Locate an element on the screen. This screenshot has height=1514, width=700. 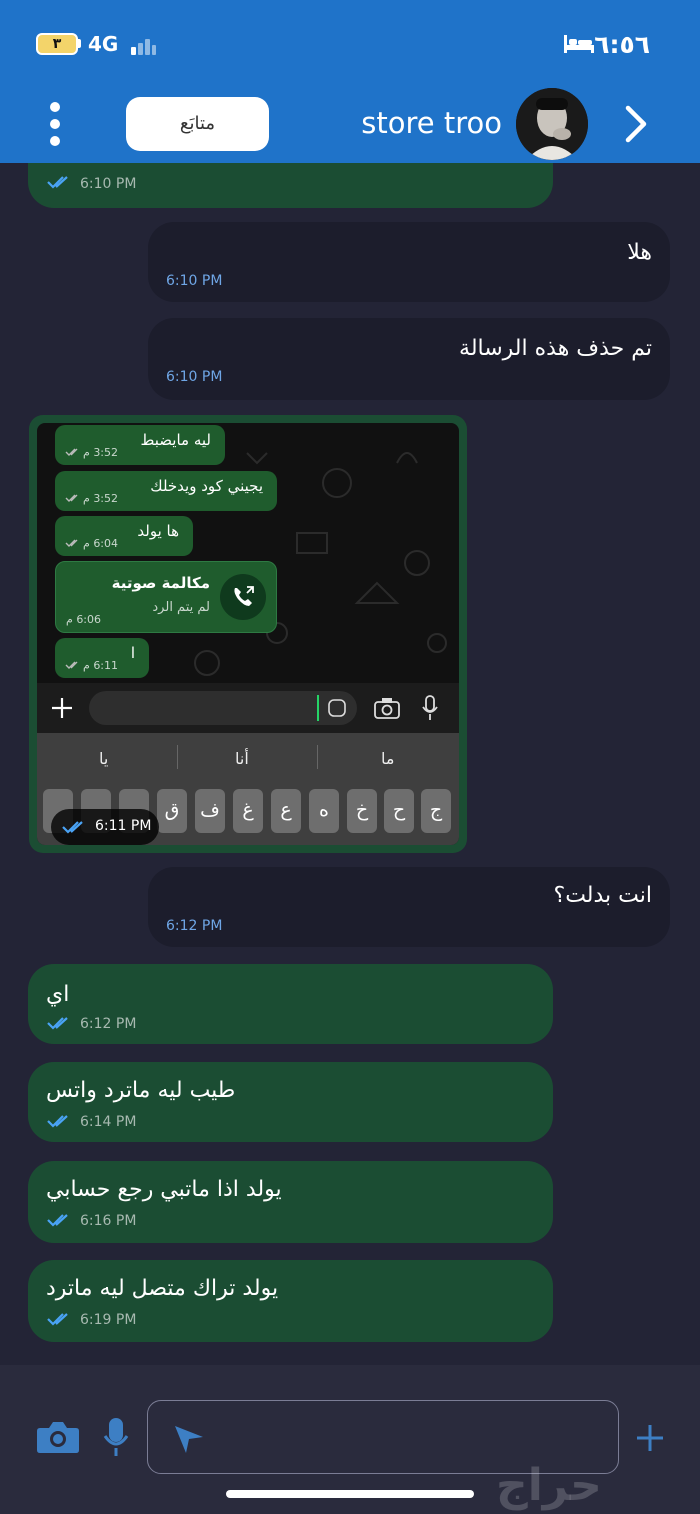
more-options-icon is located at coordinates (55, 124).